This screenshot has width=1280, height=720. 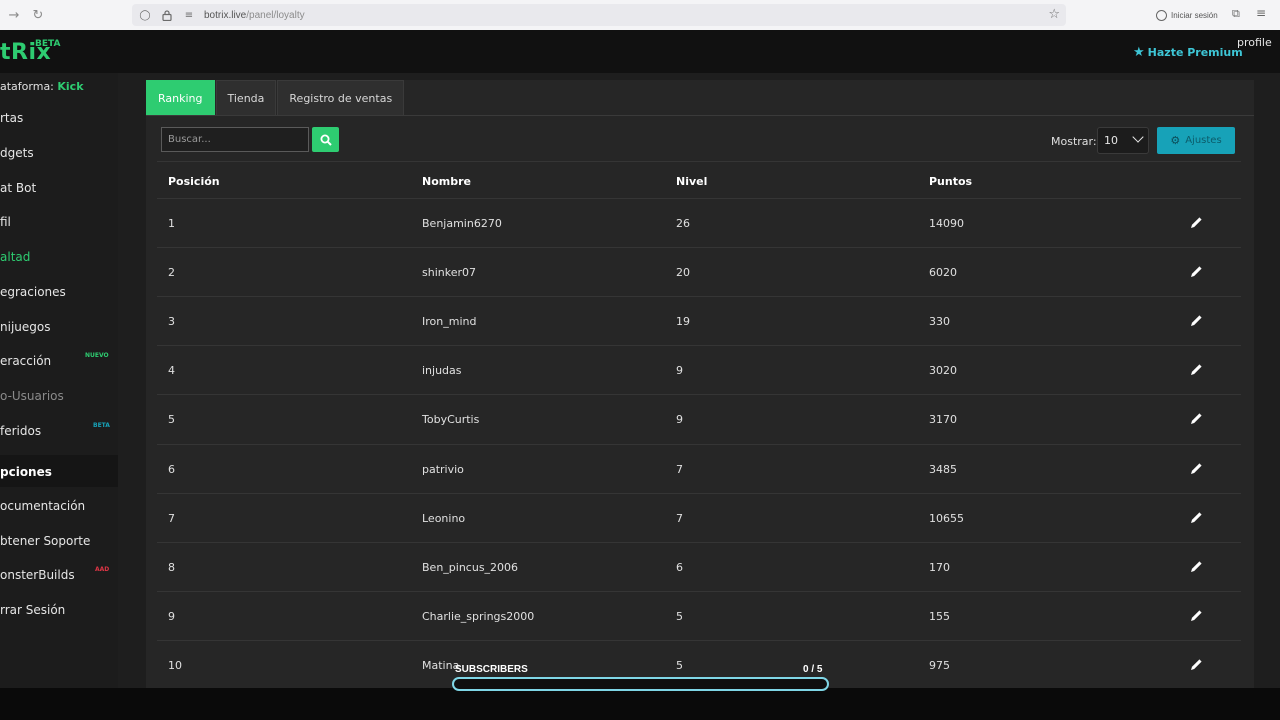 What do you see at coordinates (246, 97) in the screenshot?
I see `tab-tienda: Tienda` at bounding box center [246, 97].